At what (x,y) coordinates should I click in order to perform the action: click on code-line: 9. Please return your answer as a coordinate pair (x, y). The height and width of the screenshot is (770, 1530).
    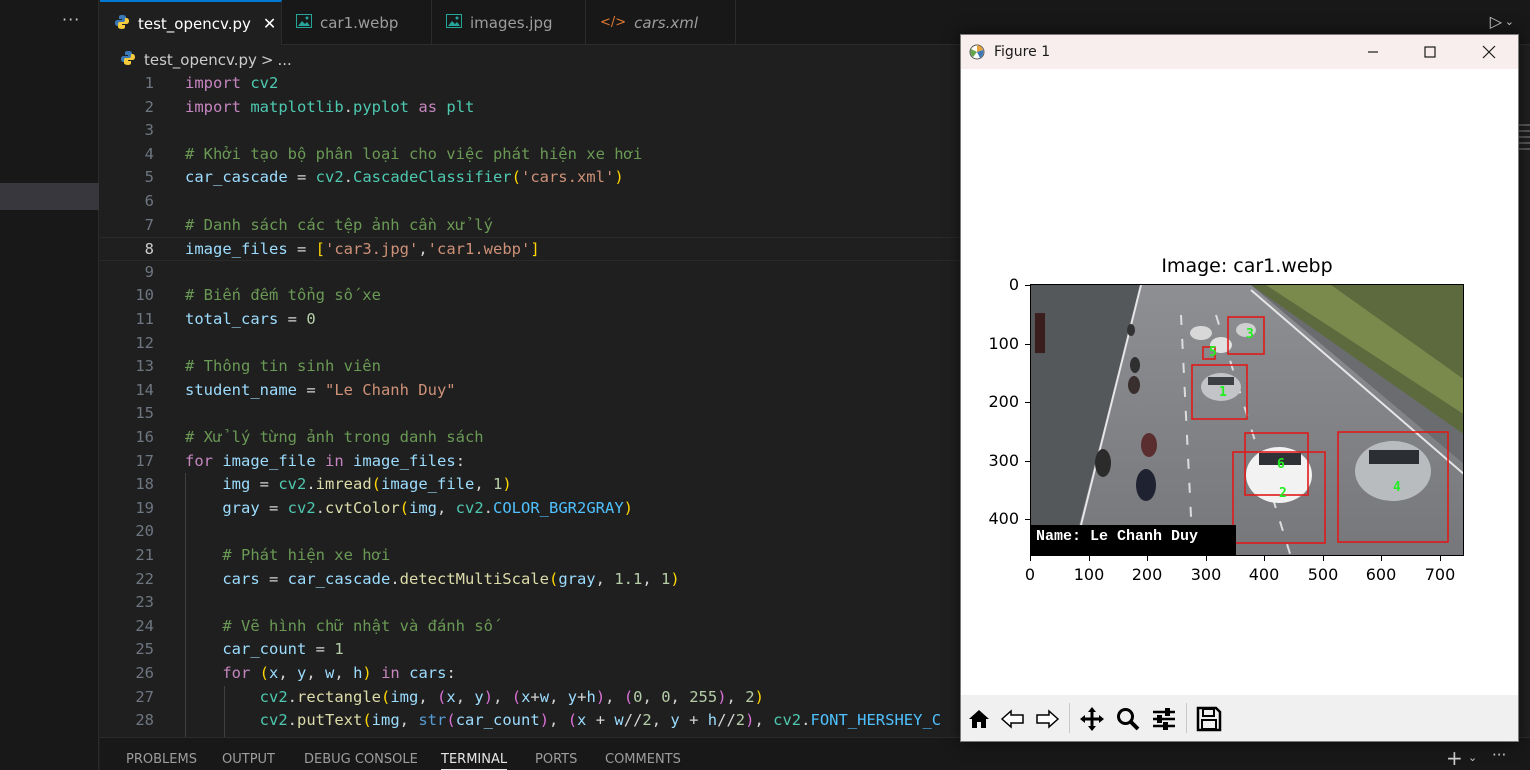
    Looking at the image, I should click on (530, 273).